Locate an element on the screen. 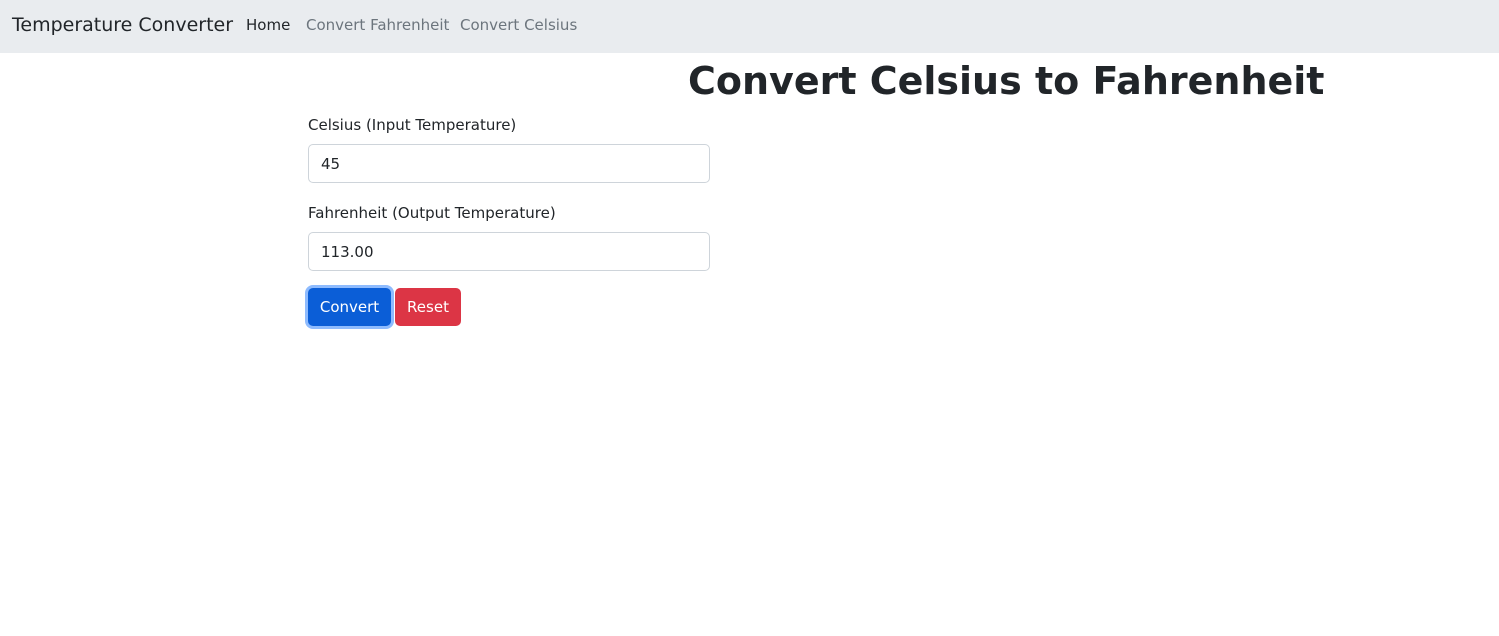 The image size is (1499, 636). celsius-label: Celsius (Input Temperature) is located at coordinates (412, 125).